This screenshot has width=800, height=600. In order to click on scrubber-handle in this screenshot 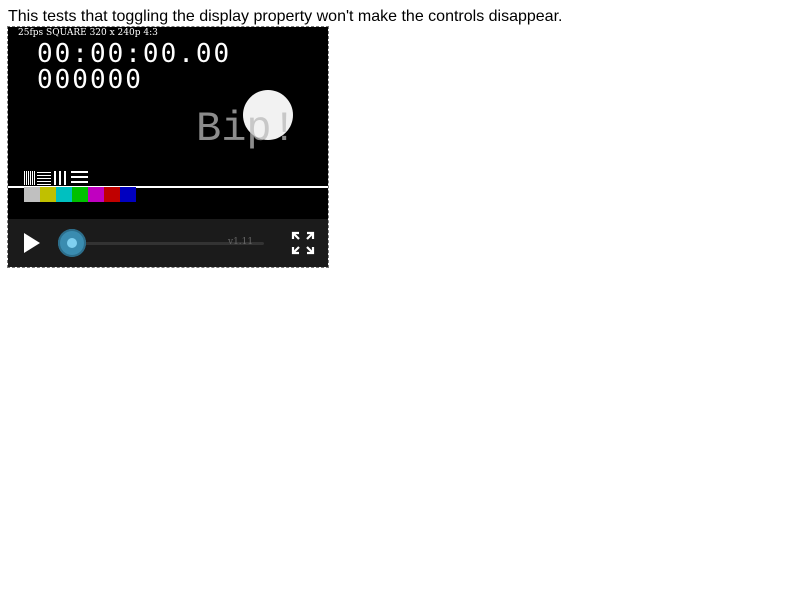, I will do `click(72, 243)`.